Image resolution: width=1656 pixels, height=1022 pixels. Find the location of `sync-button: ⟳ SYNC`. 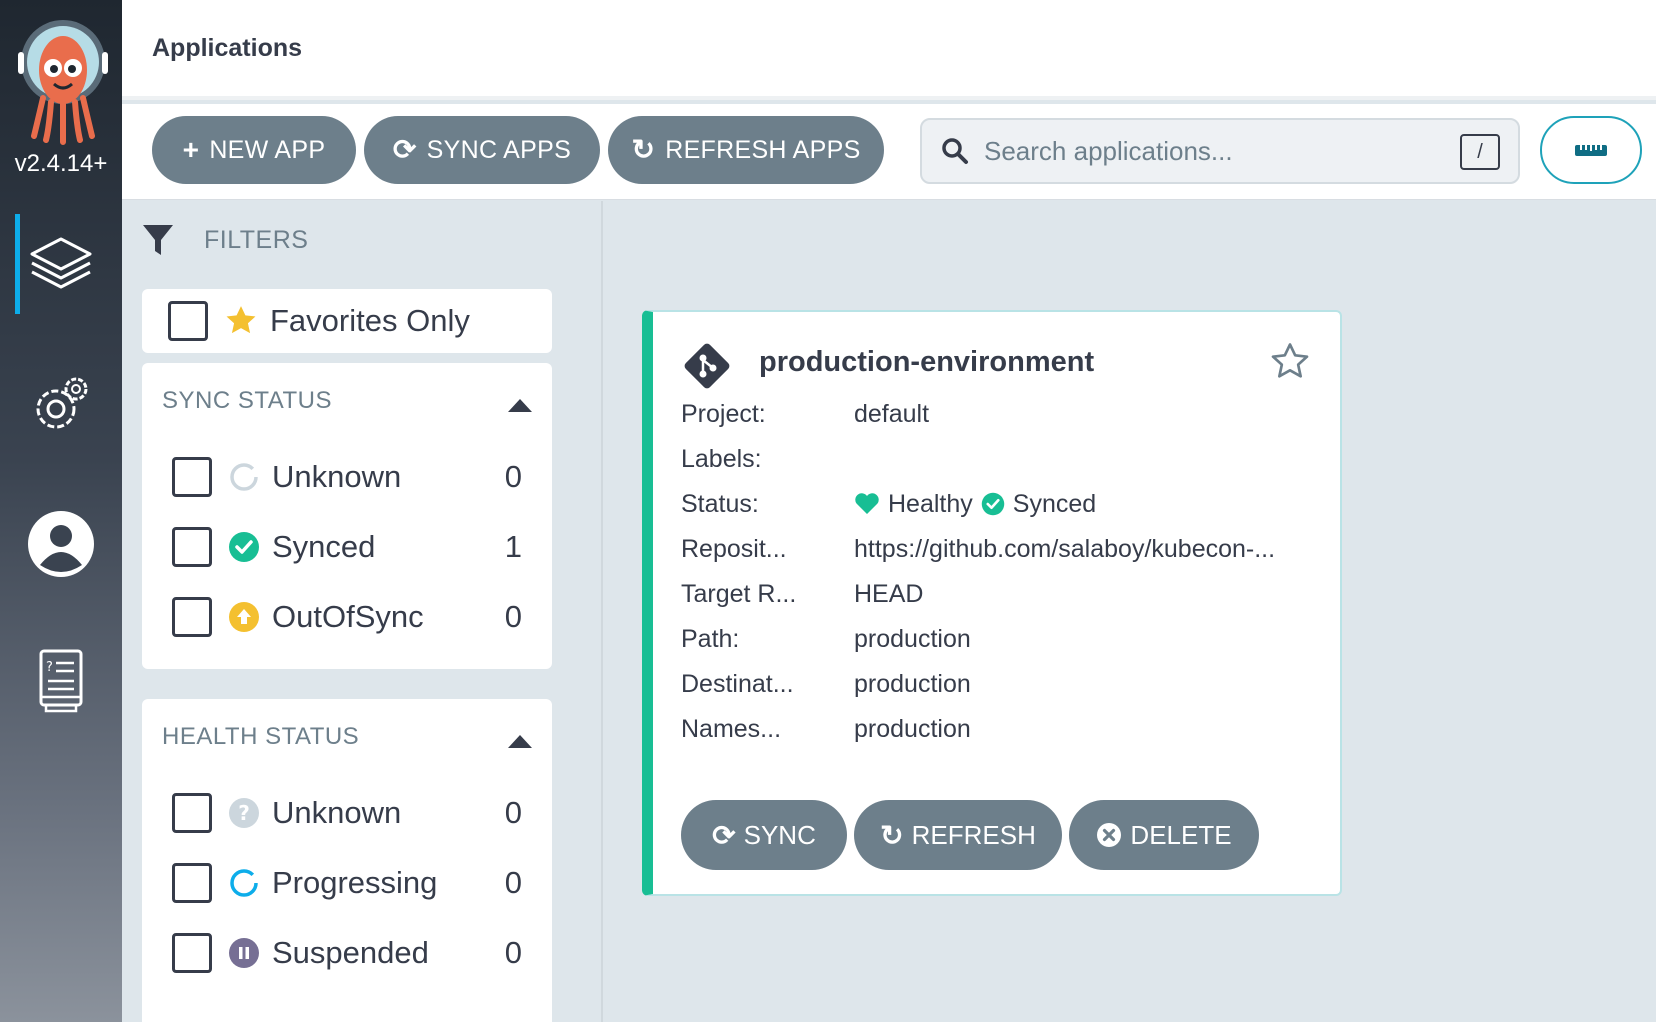

sync-button: ⟳ SYNC is located at coordinates (764, 835).